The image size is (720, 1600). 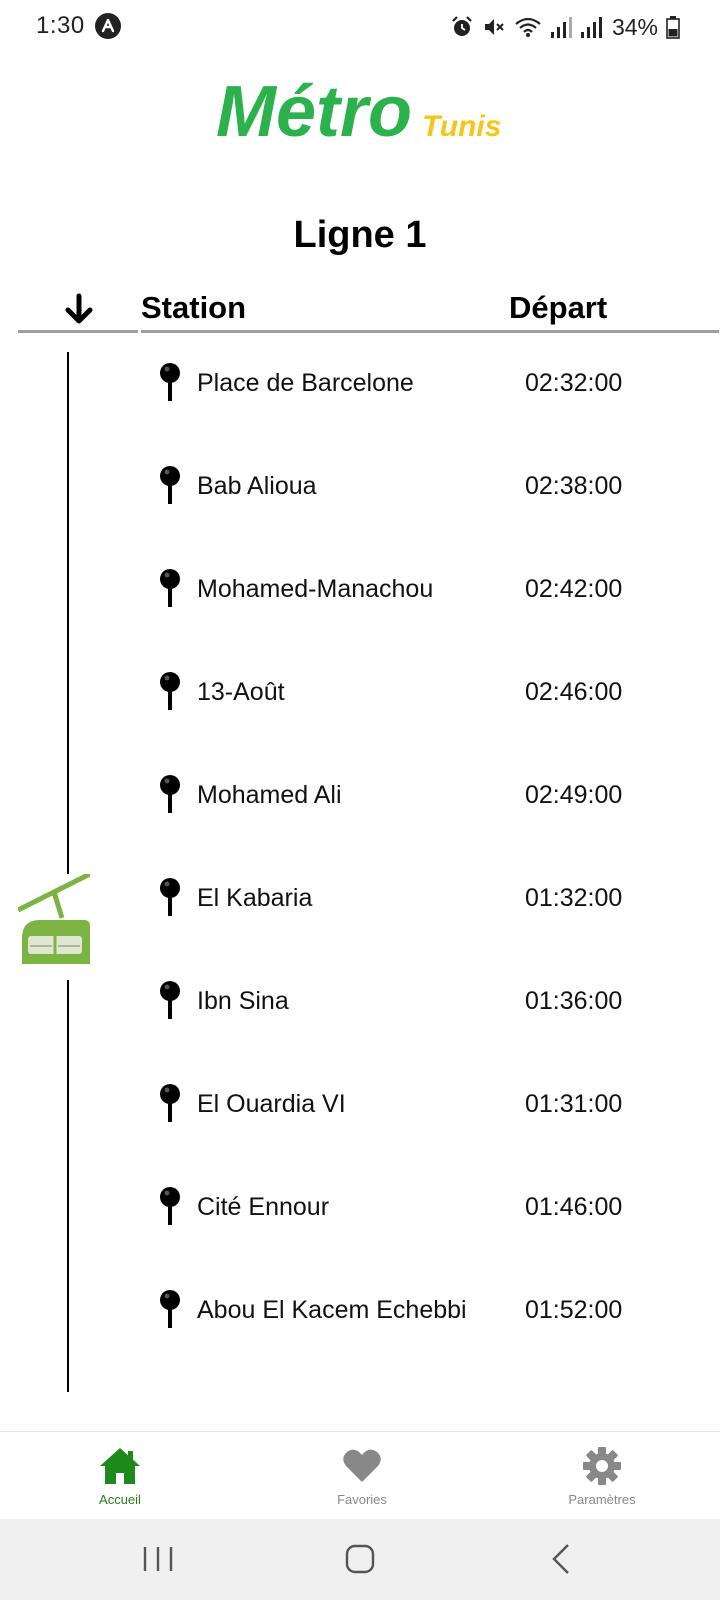 I want to click on nav-favories: Favories, so click(x=362, y=1476).